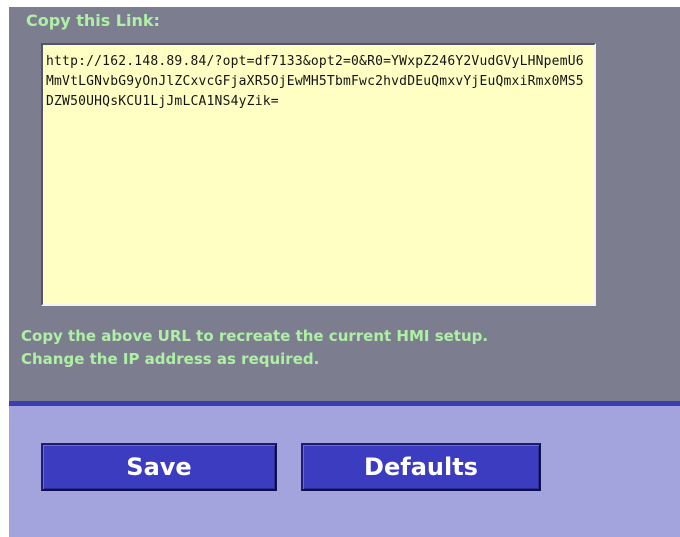 The width and height of the screenshot is (680, 537). I want to click on save-button: Save, so click(159, 467).